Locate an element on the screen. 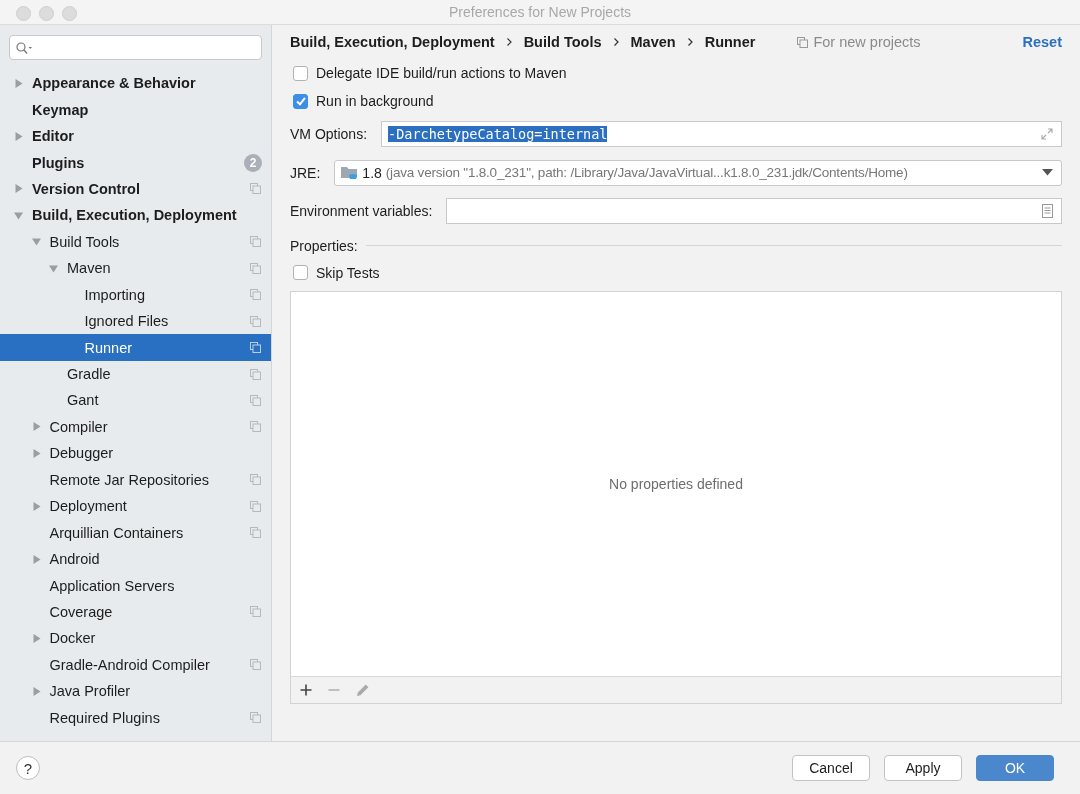  reset-link: Reset is located at coordinates (1042, 42).